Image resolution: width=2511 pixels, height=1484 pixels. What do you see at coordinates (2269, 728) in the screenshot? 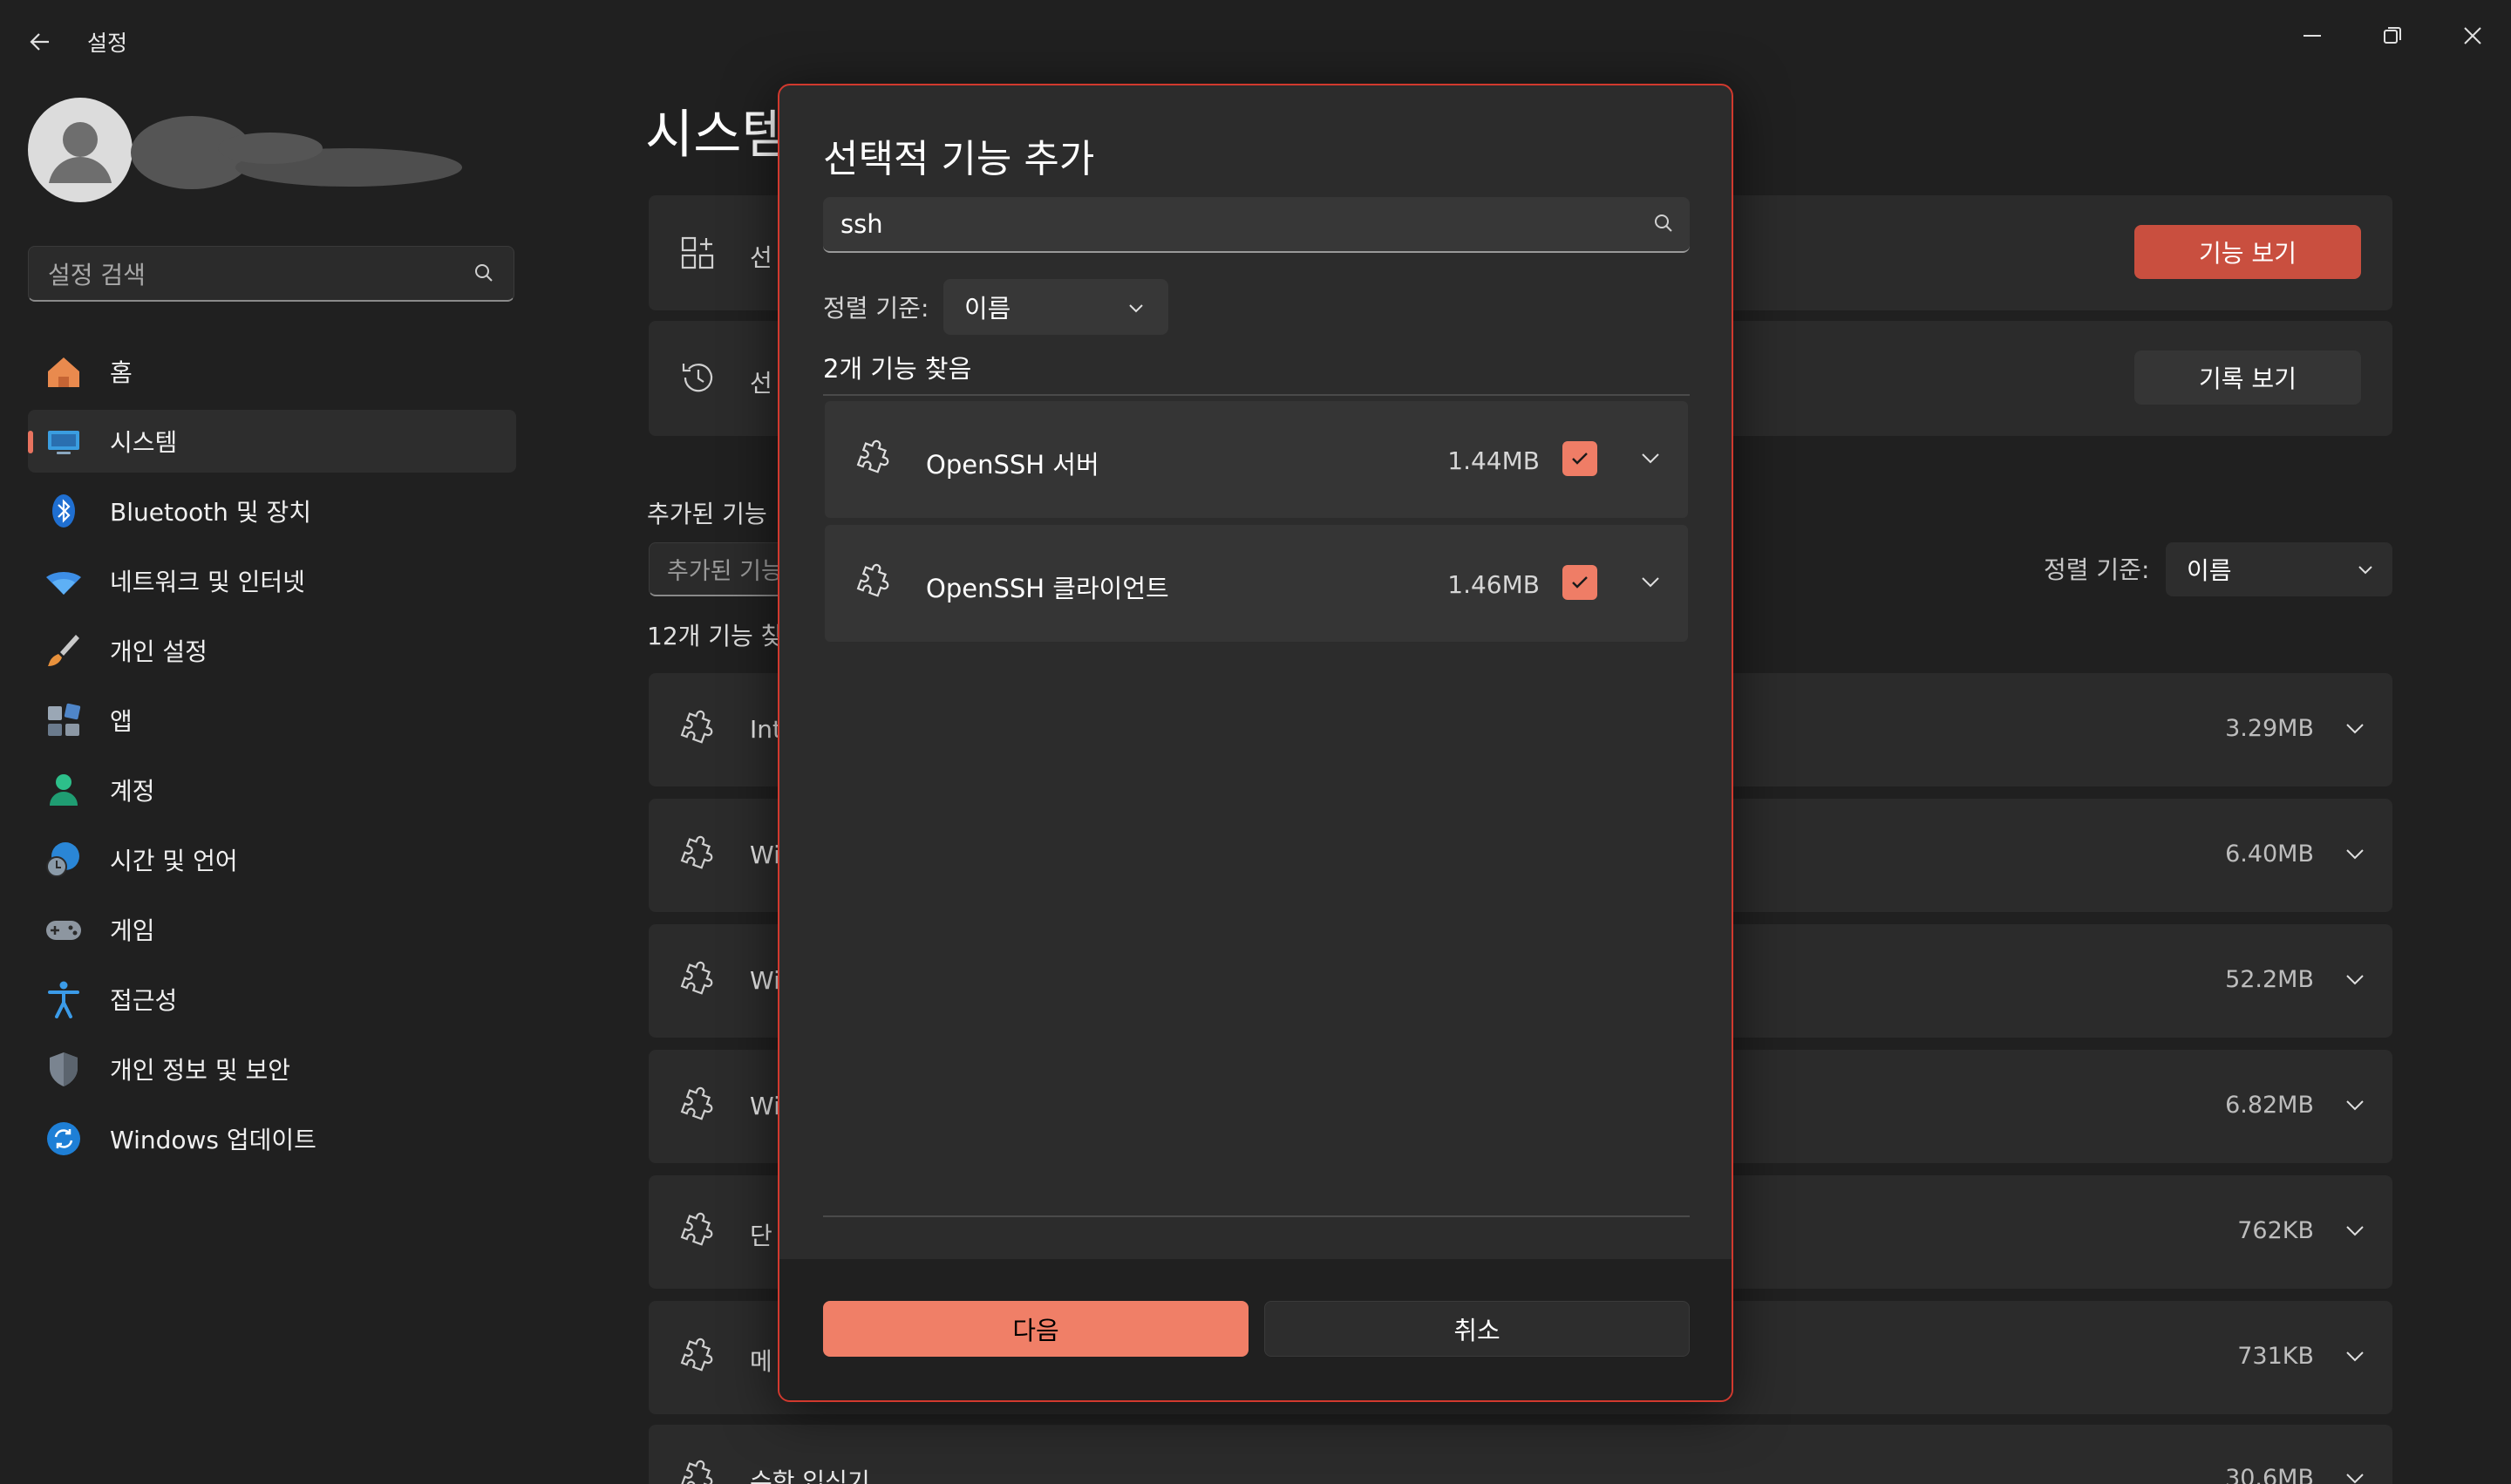
I see `feature-size: 3.29MB` at bounding box center [2269, 728].